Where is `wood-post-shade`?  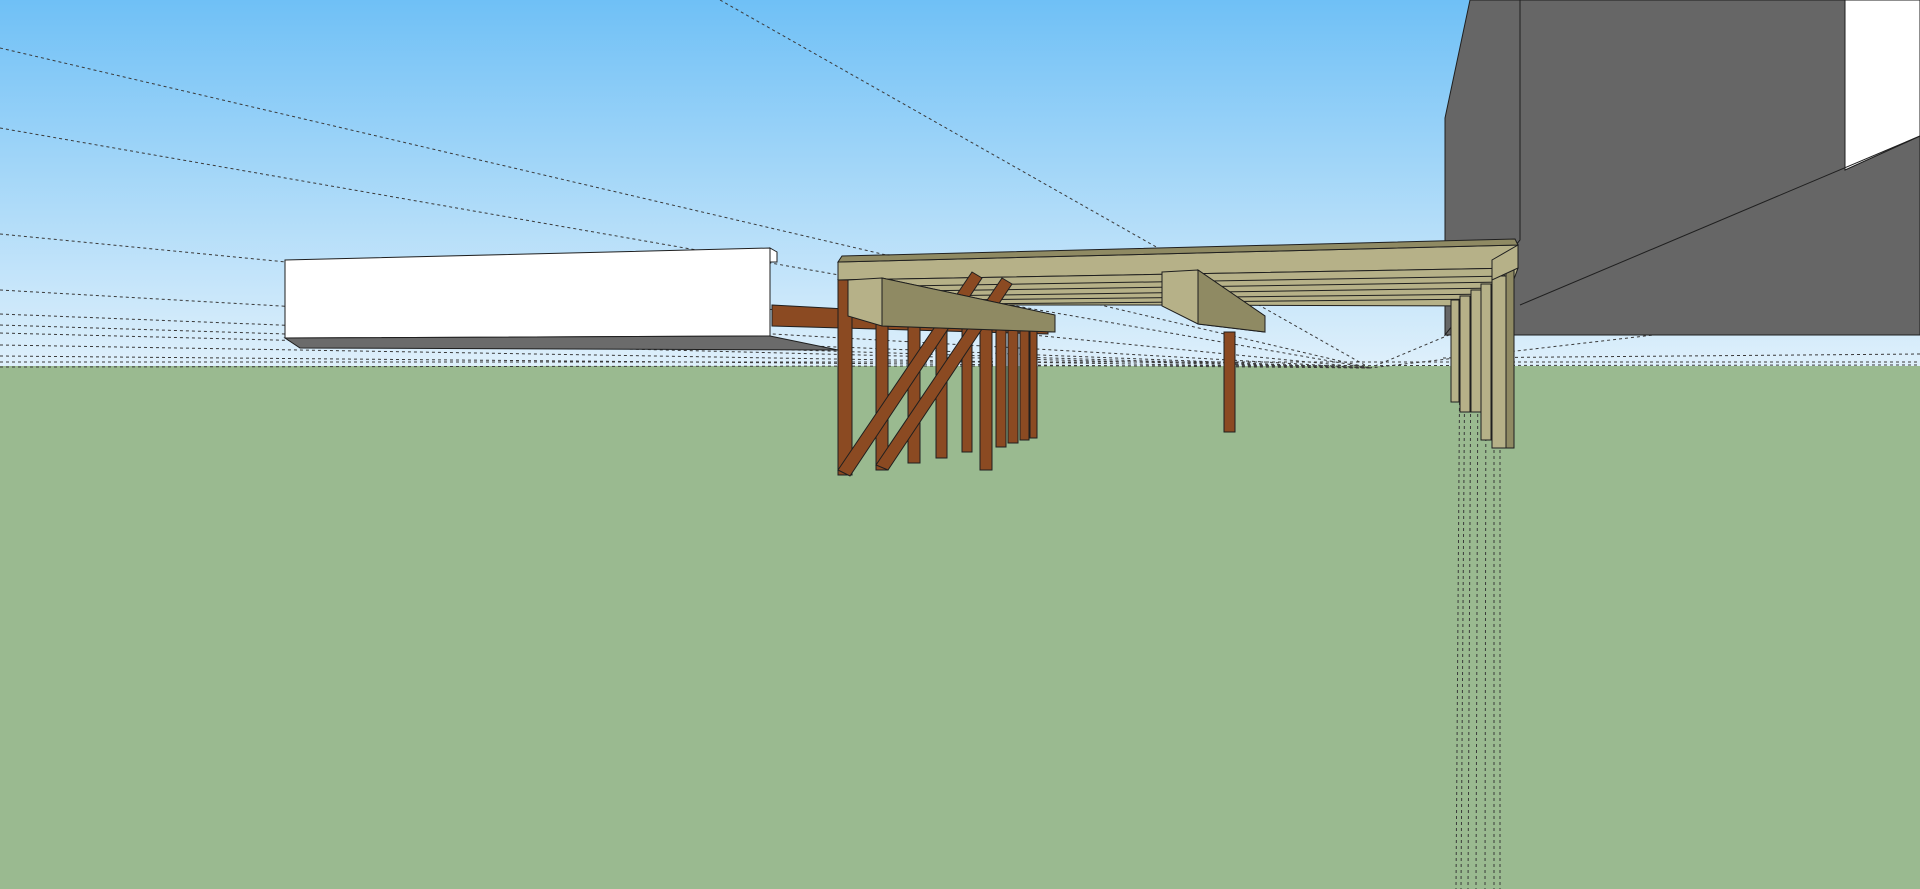 wood-post-shade is located at coordinates (1510, 358).